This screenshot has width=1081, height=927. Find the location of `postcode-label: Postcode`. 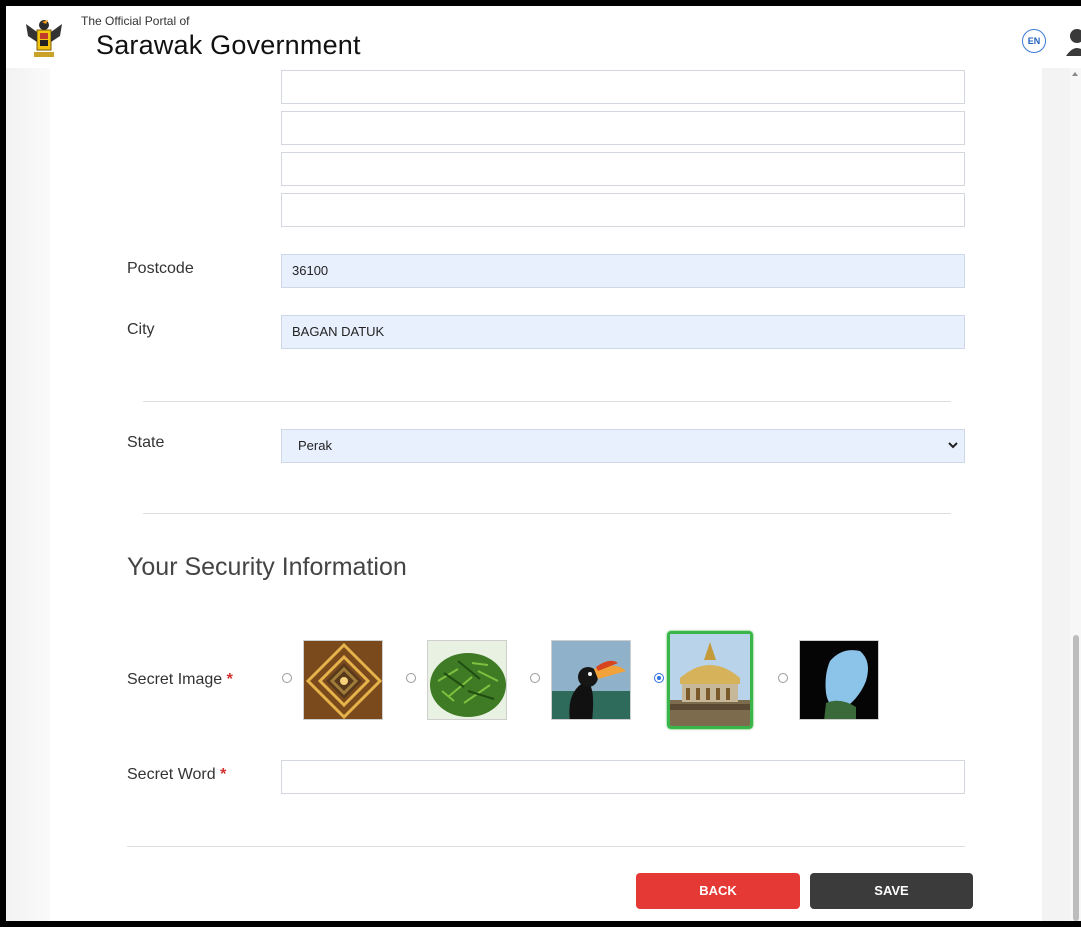

postcode-label: Postcode is located at coordinates (160, 268).